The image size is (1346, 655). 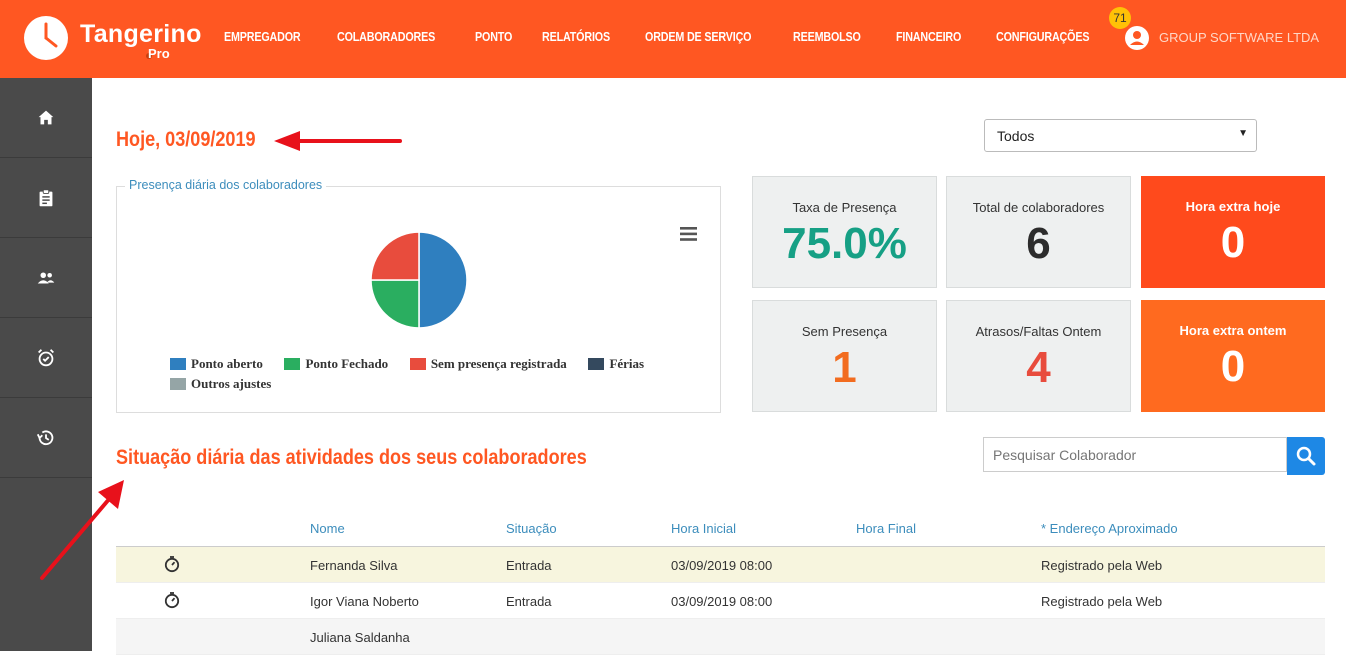 I want to click on cell-nome: Juliana Saldanha, so click(x=360, y=637).